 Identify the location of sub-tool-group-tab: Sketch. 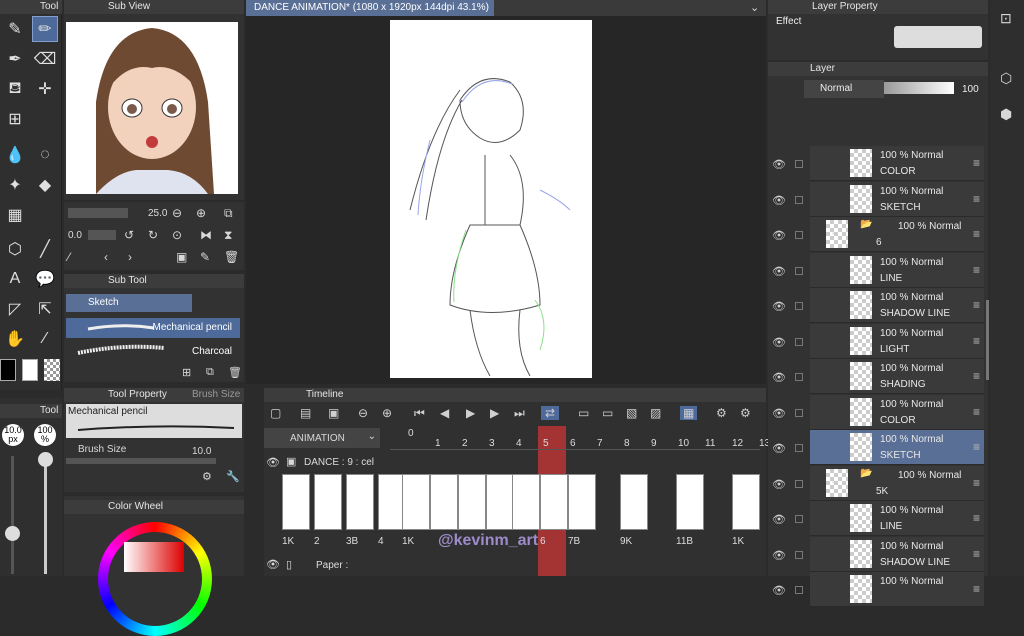
(129, 303).